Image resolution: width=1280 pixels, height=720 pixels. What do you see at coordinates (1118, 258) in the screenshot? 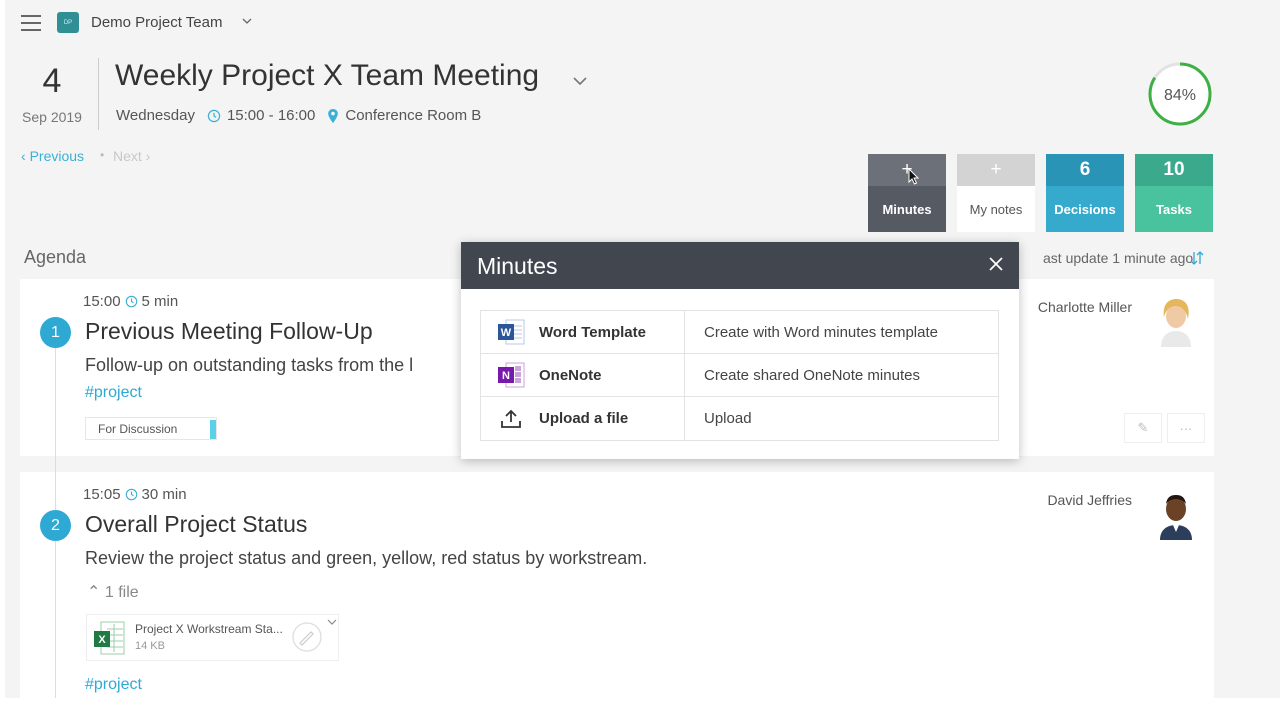
I see `last-update-text: ast update 1 minute ago` at bounding box center [1118, 258].